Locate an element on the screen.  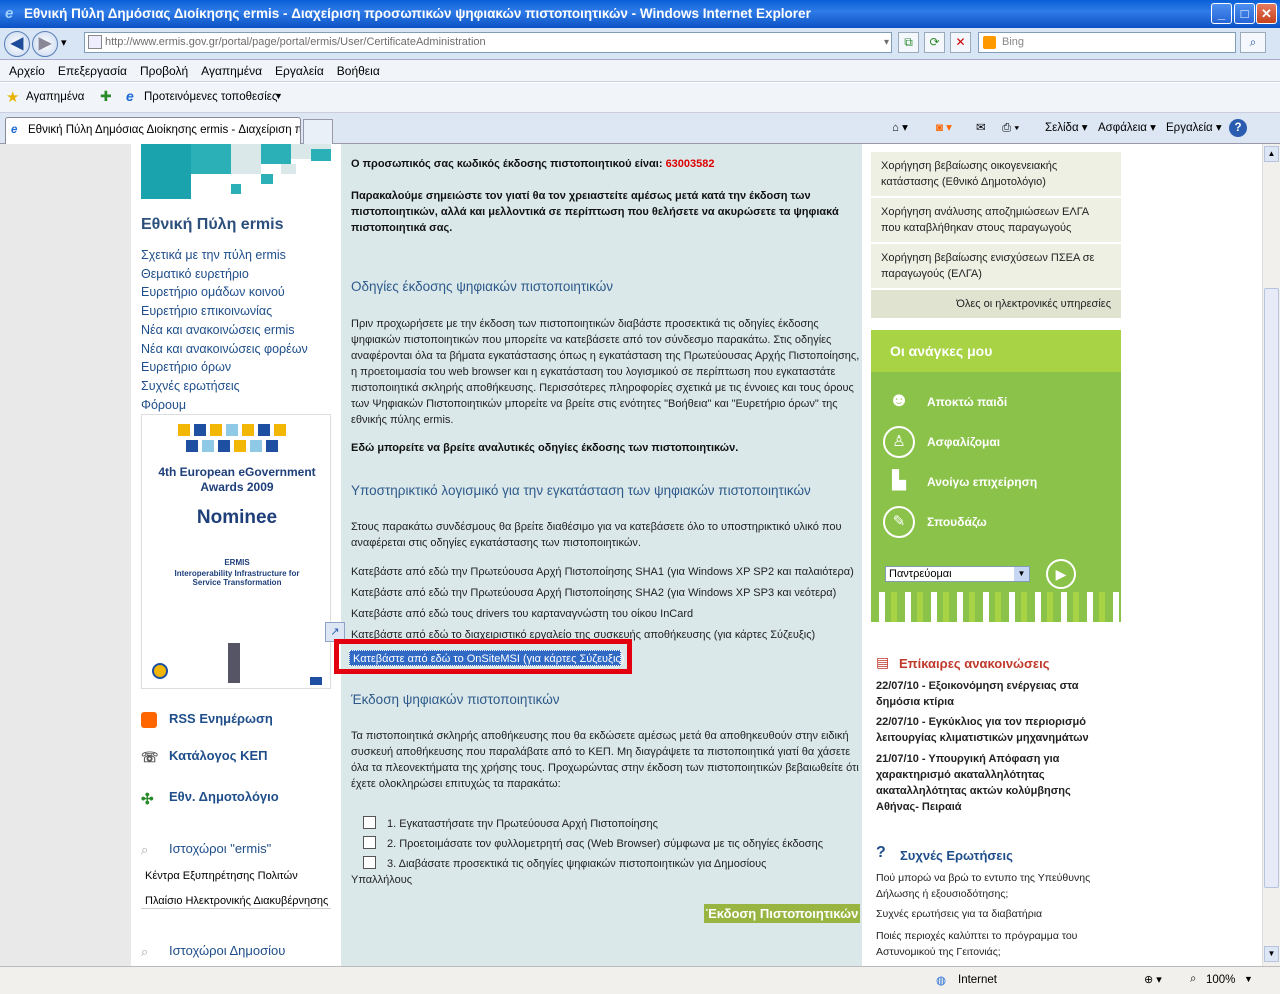
kep-catalog-link: ☏ Κατάλογος ΚΕΠ is located at coordinates (204, 756).